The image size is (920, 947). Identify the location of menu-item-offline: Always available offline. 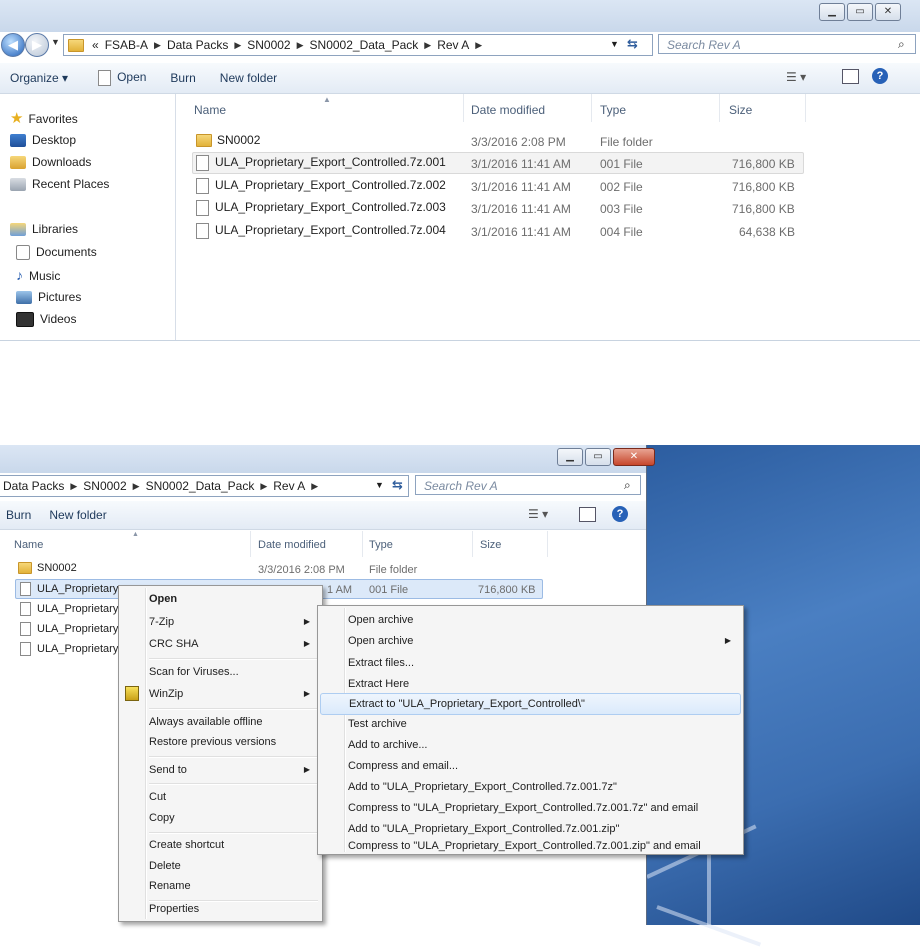
(220, 722).